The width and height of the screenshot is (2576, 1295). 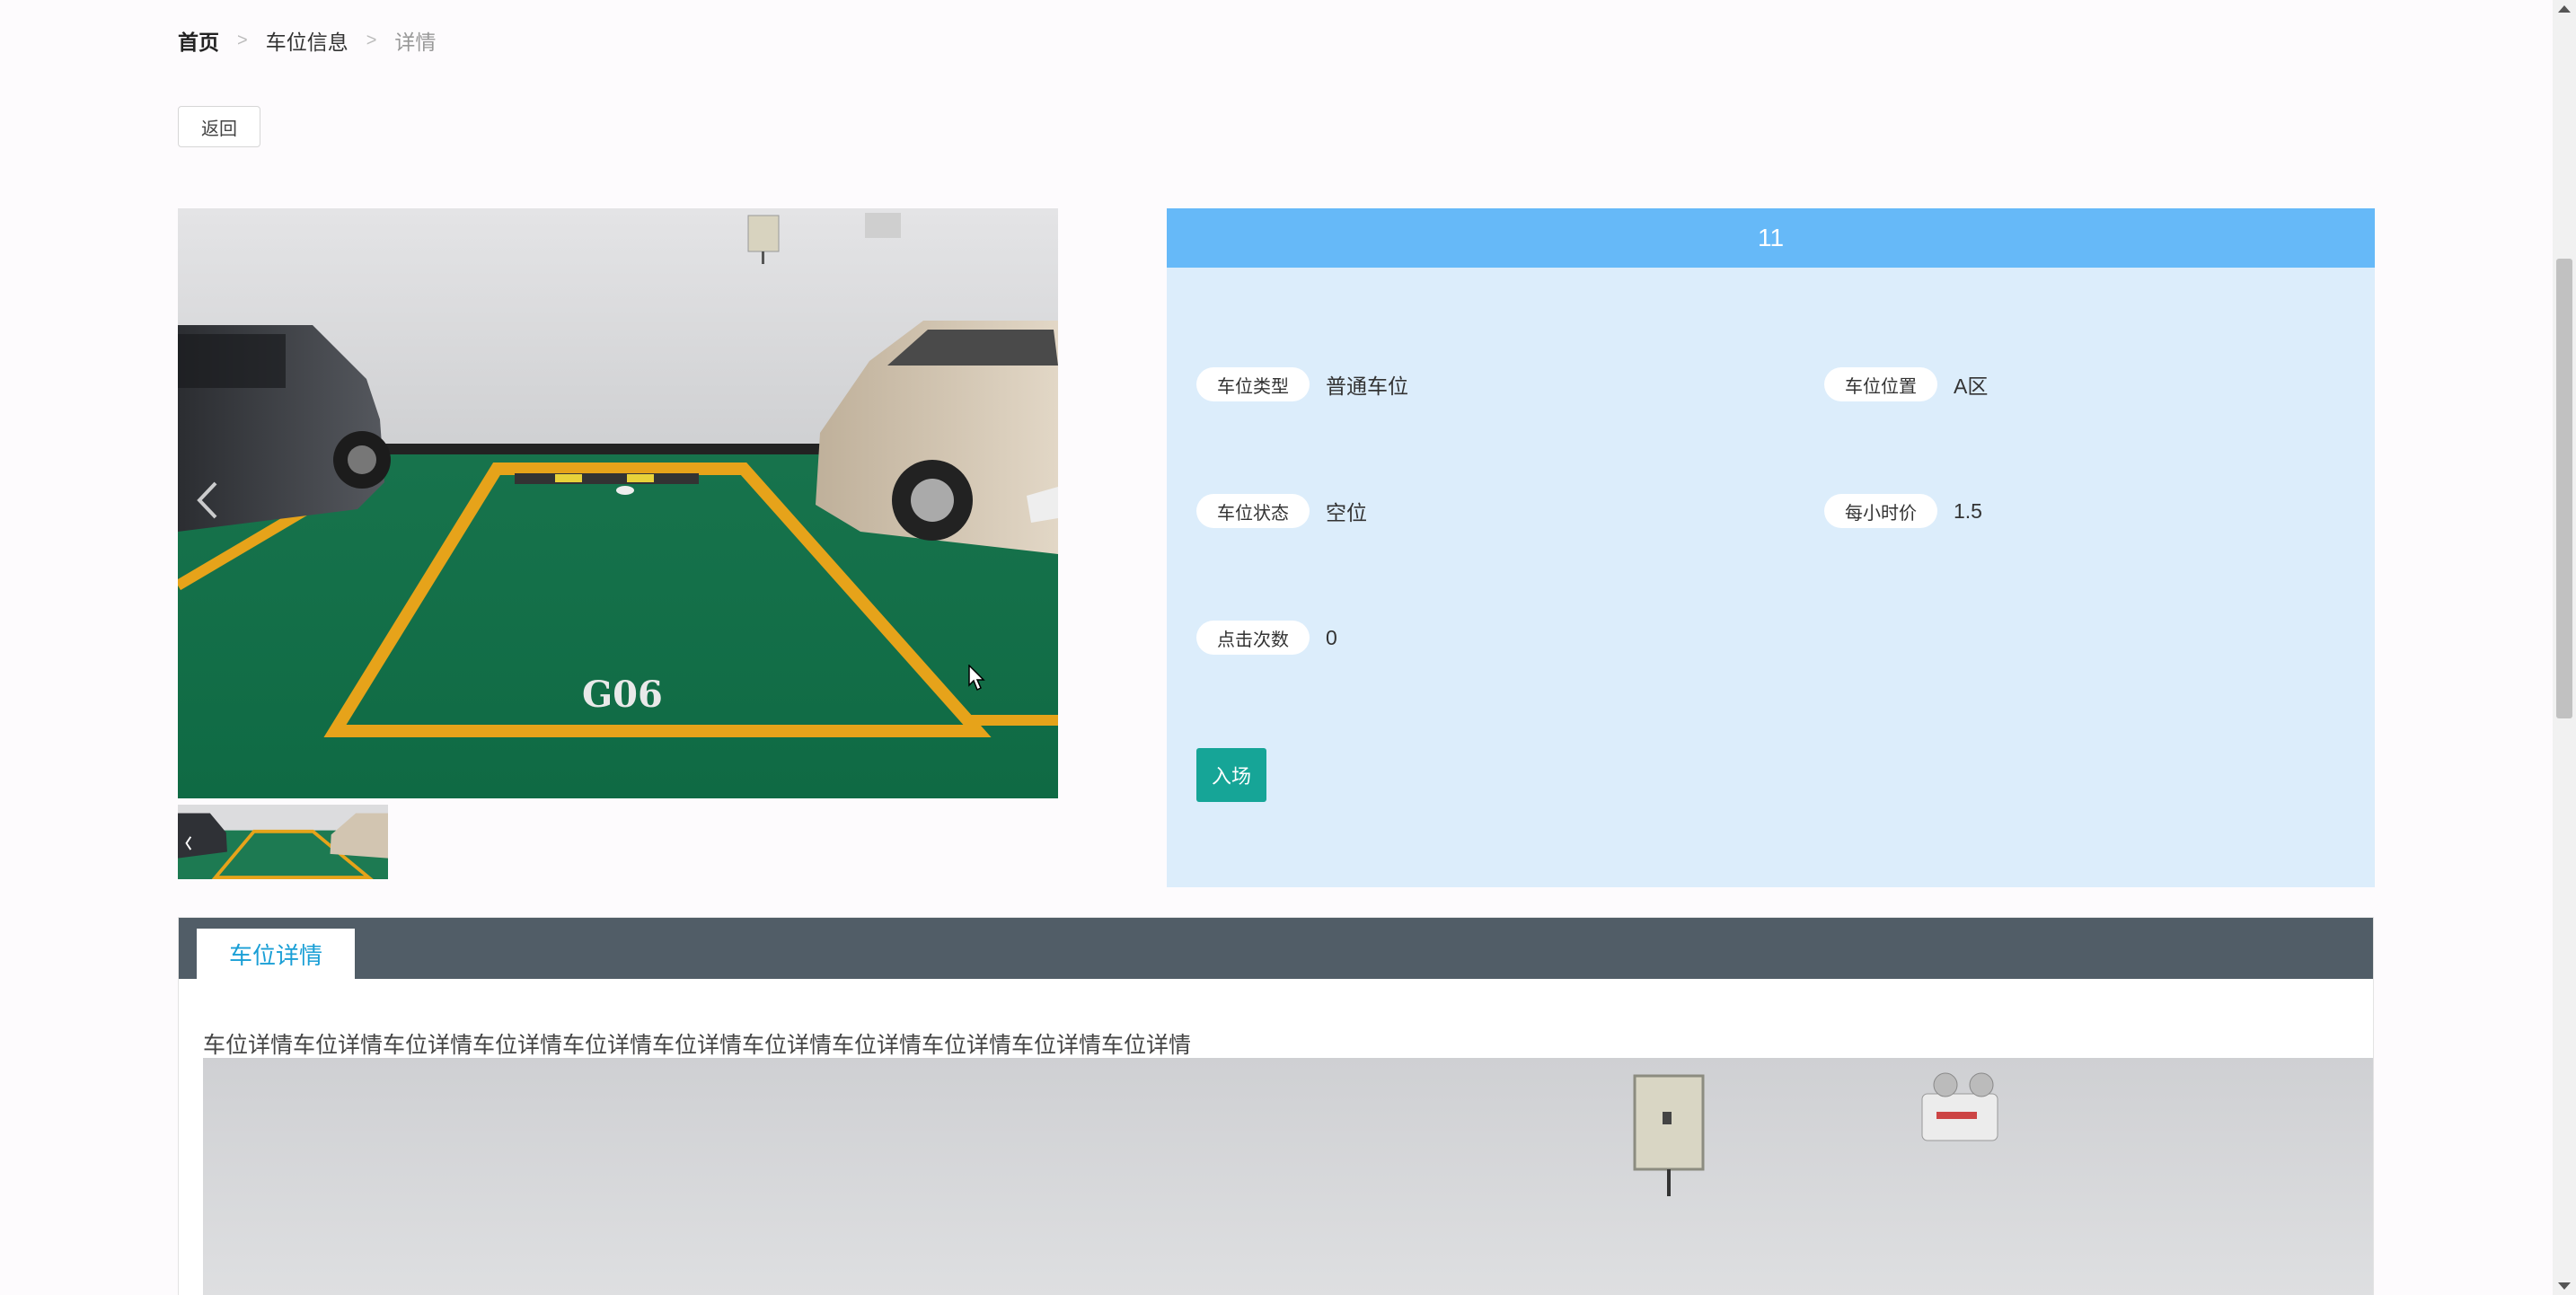 What do you see at coordinates (276, 954) in the screenshot?
I see `tab-space-details: 车位详情` at bounding box center [276, 954].